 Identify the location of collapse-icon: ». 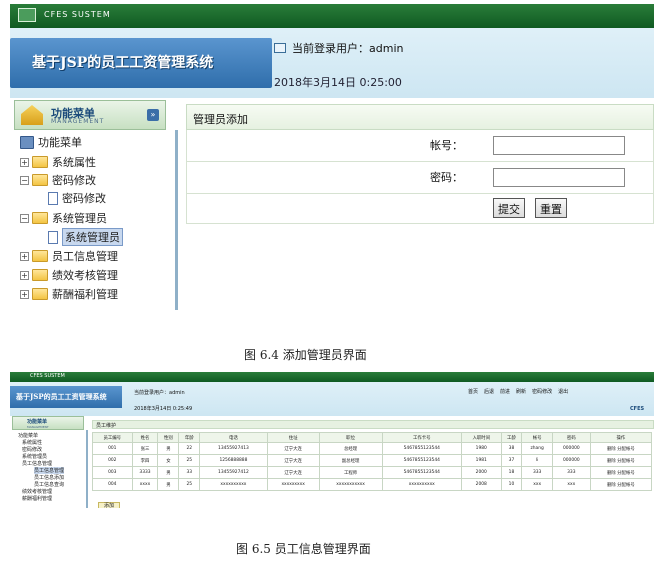
(153, 115).